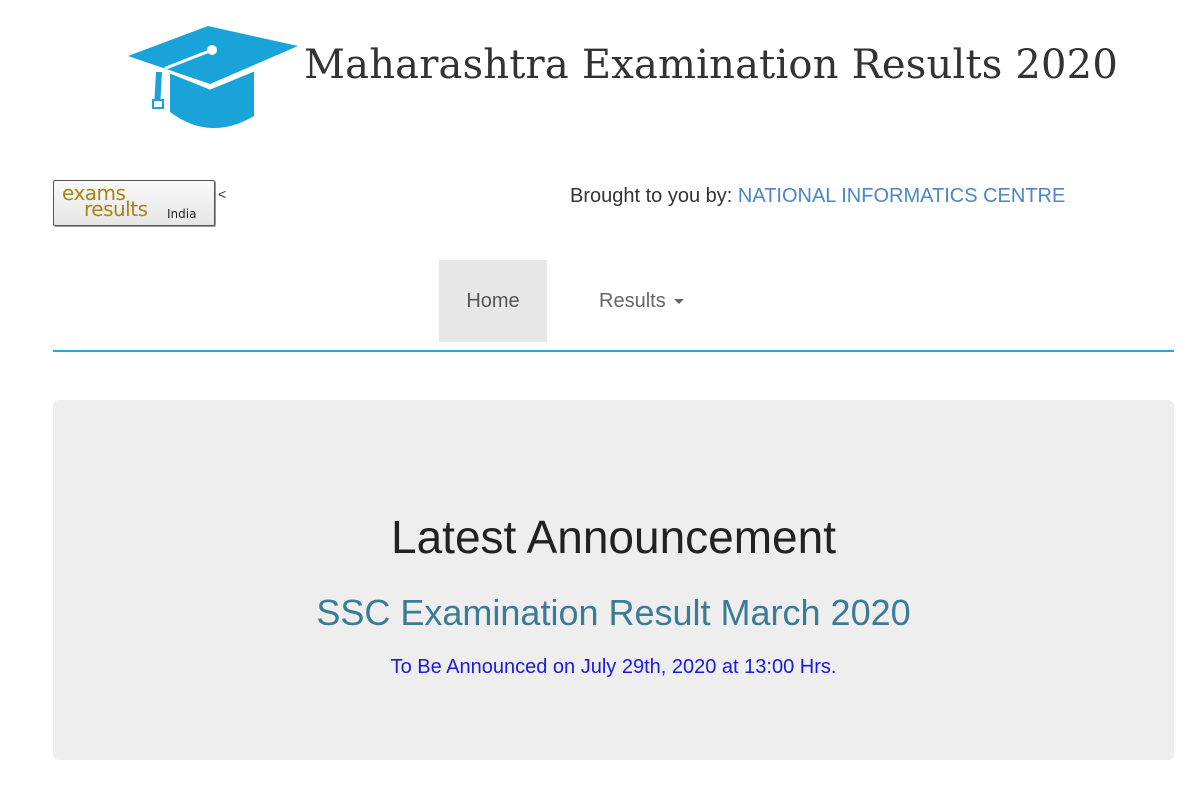 This screenshot has height=800, width=1200. I want to click on nic-link: NATIONAL INFORMATICS CENTRE, so click(901, 196).